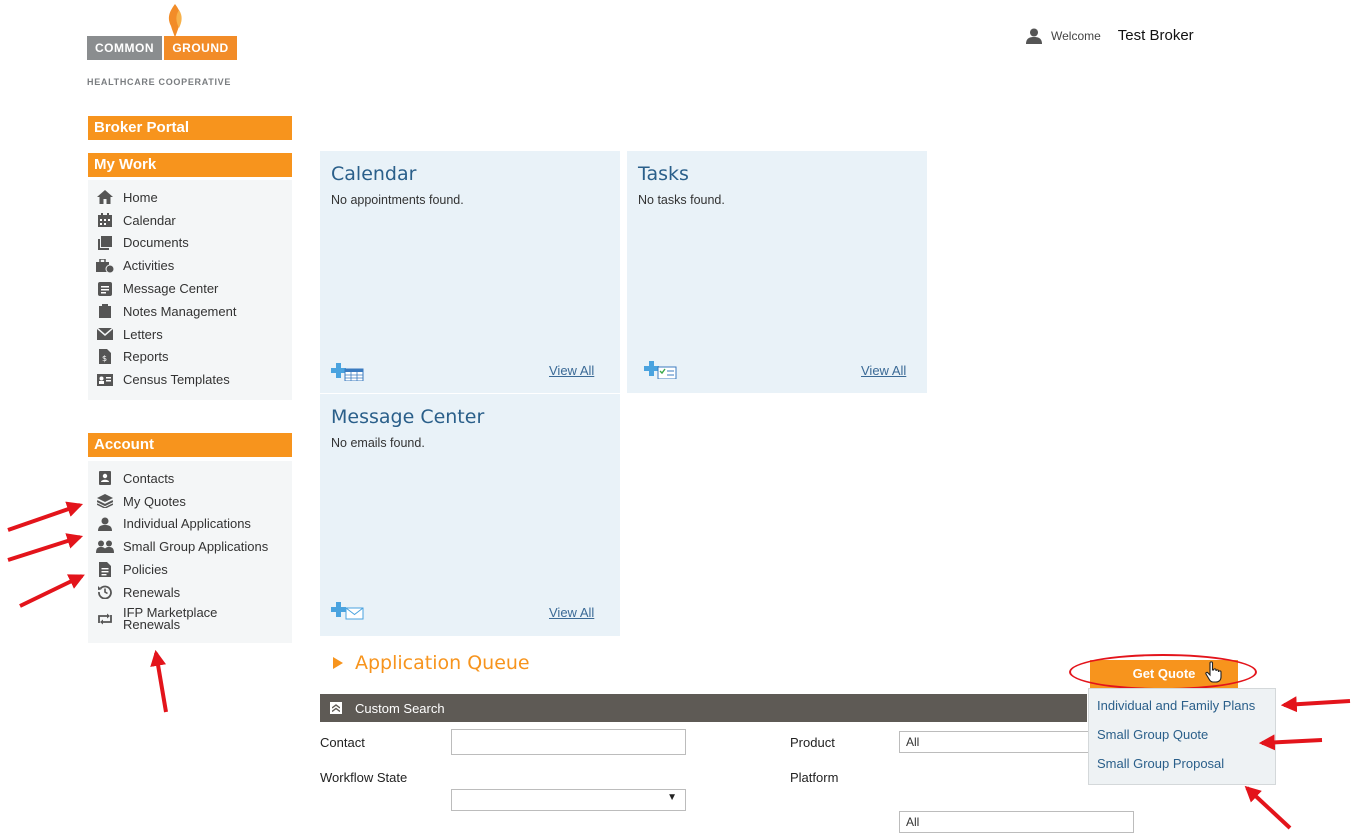 Image resolution: width=1355 pixels, height=834 pixels. What do you see at coordinates (812, 742) in the screenshot?
I see `product-label: Product` at bounding box center [812, 742].